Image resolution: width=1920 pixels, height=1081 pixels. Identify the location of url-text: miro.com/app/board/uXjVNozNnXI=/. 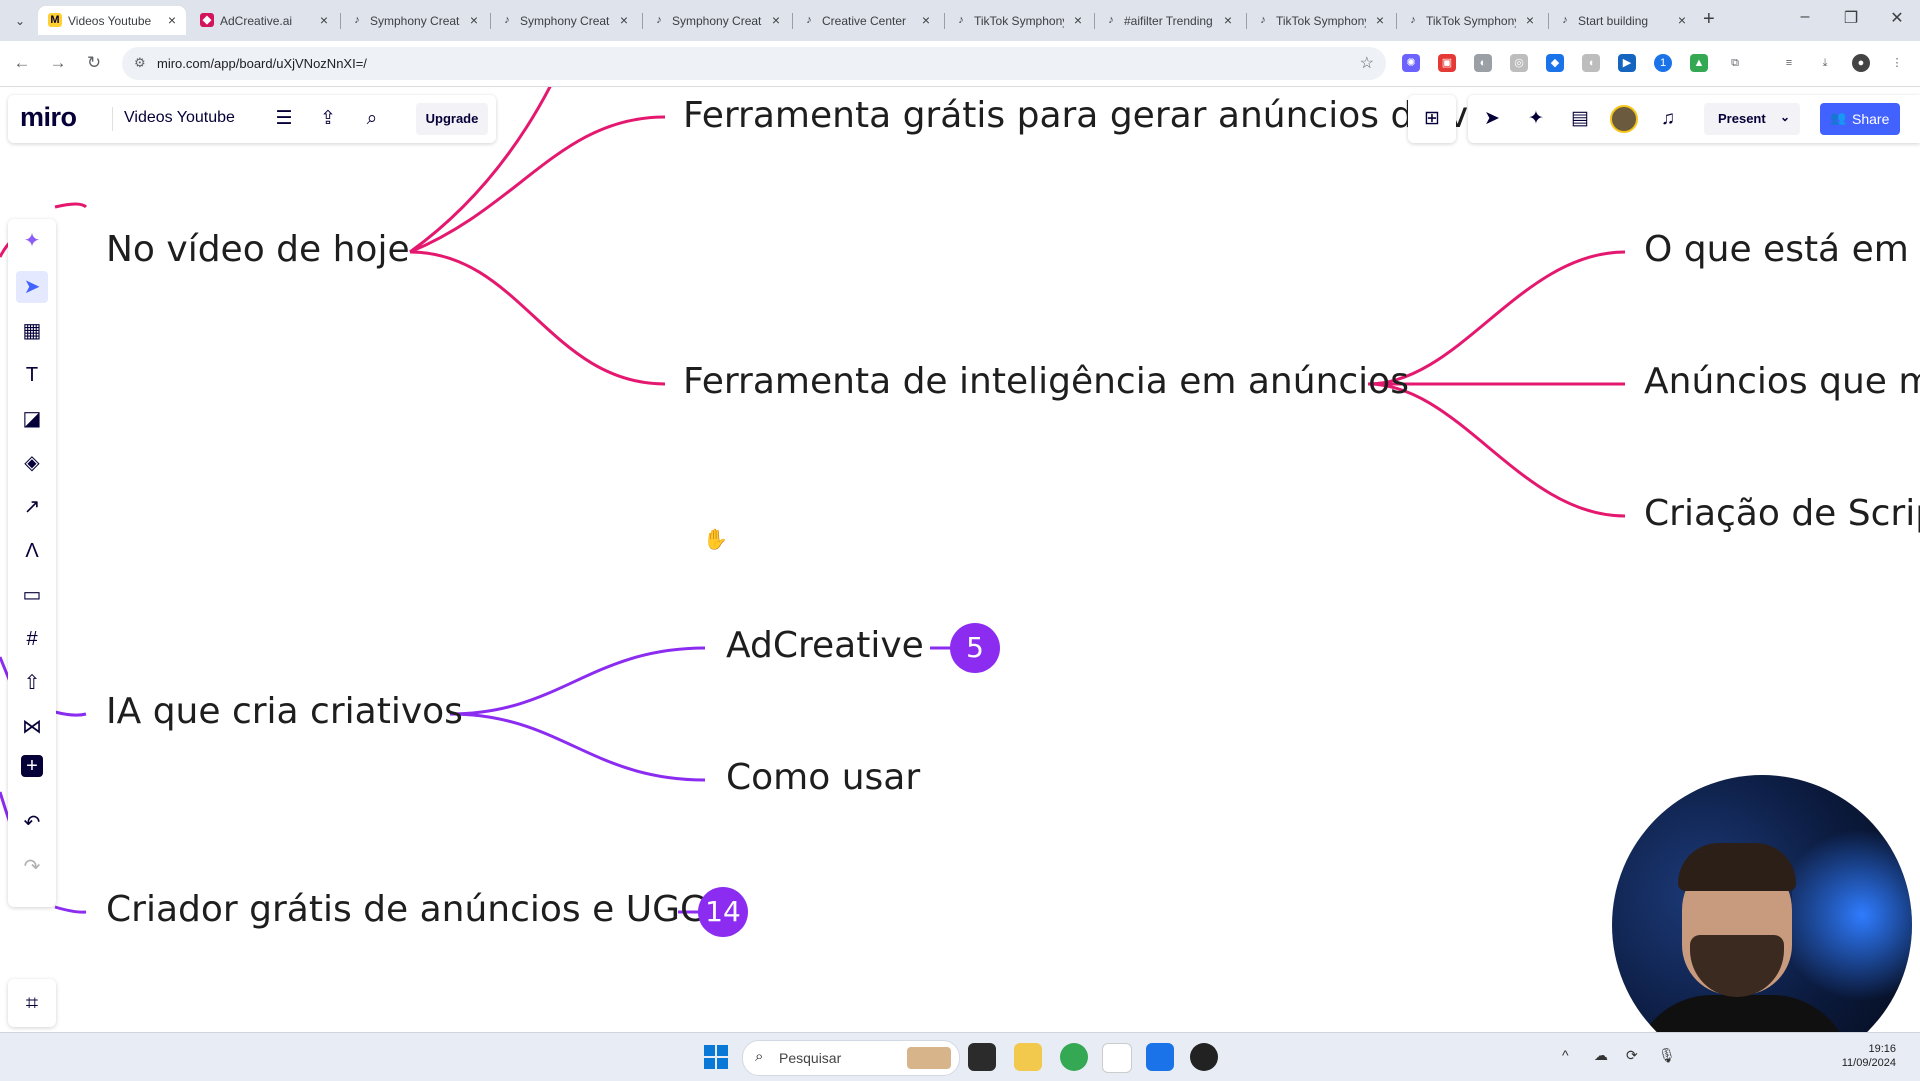
(262, 63).